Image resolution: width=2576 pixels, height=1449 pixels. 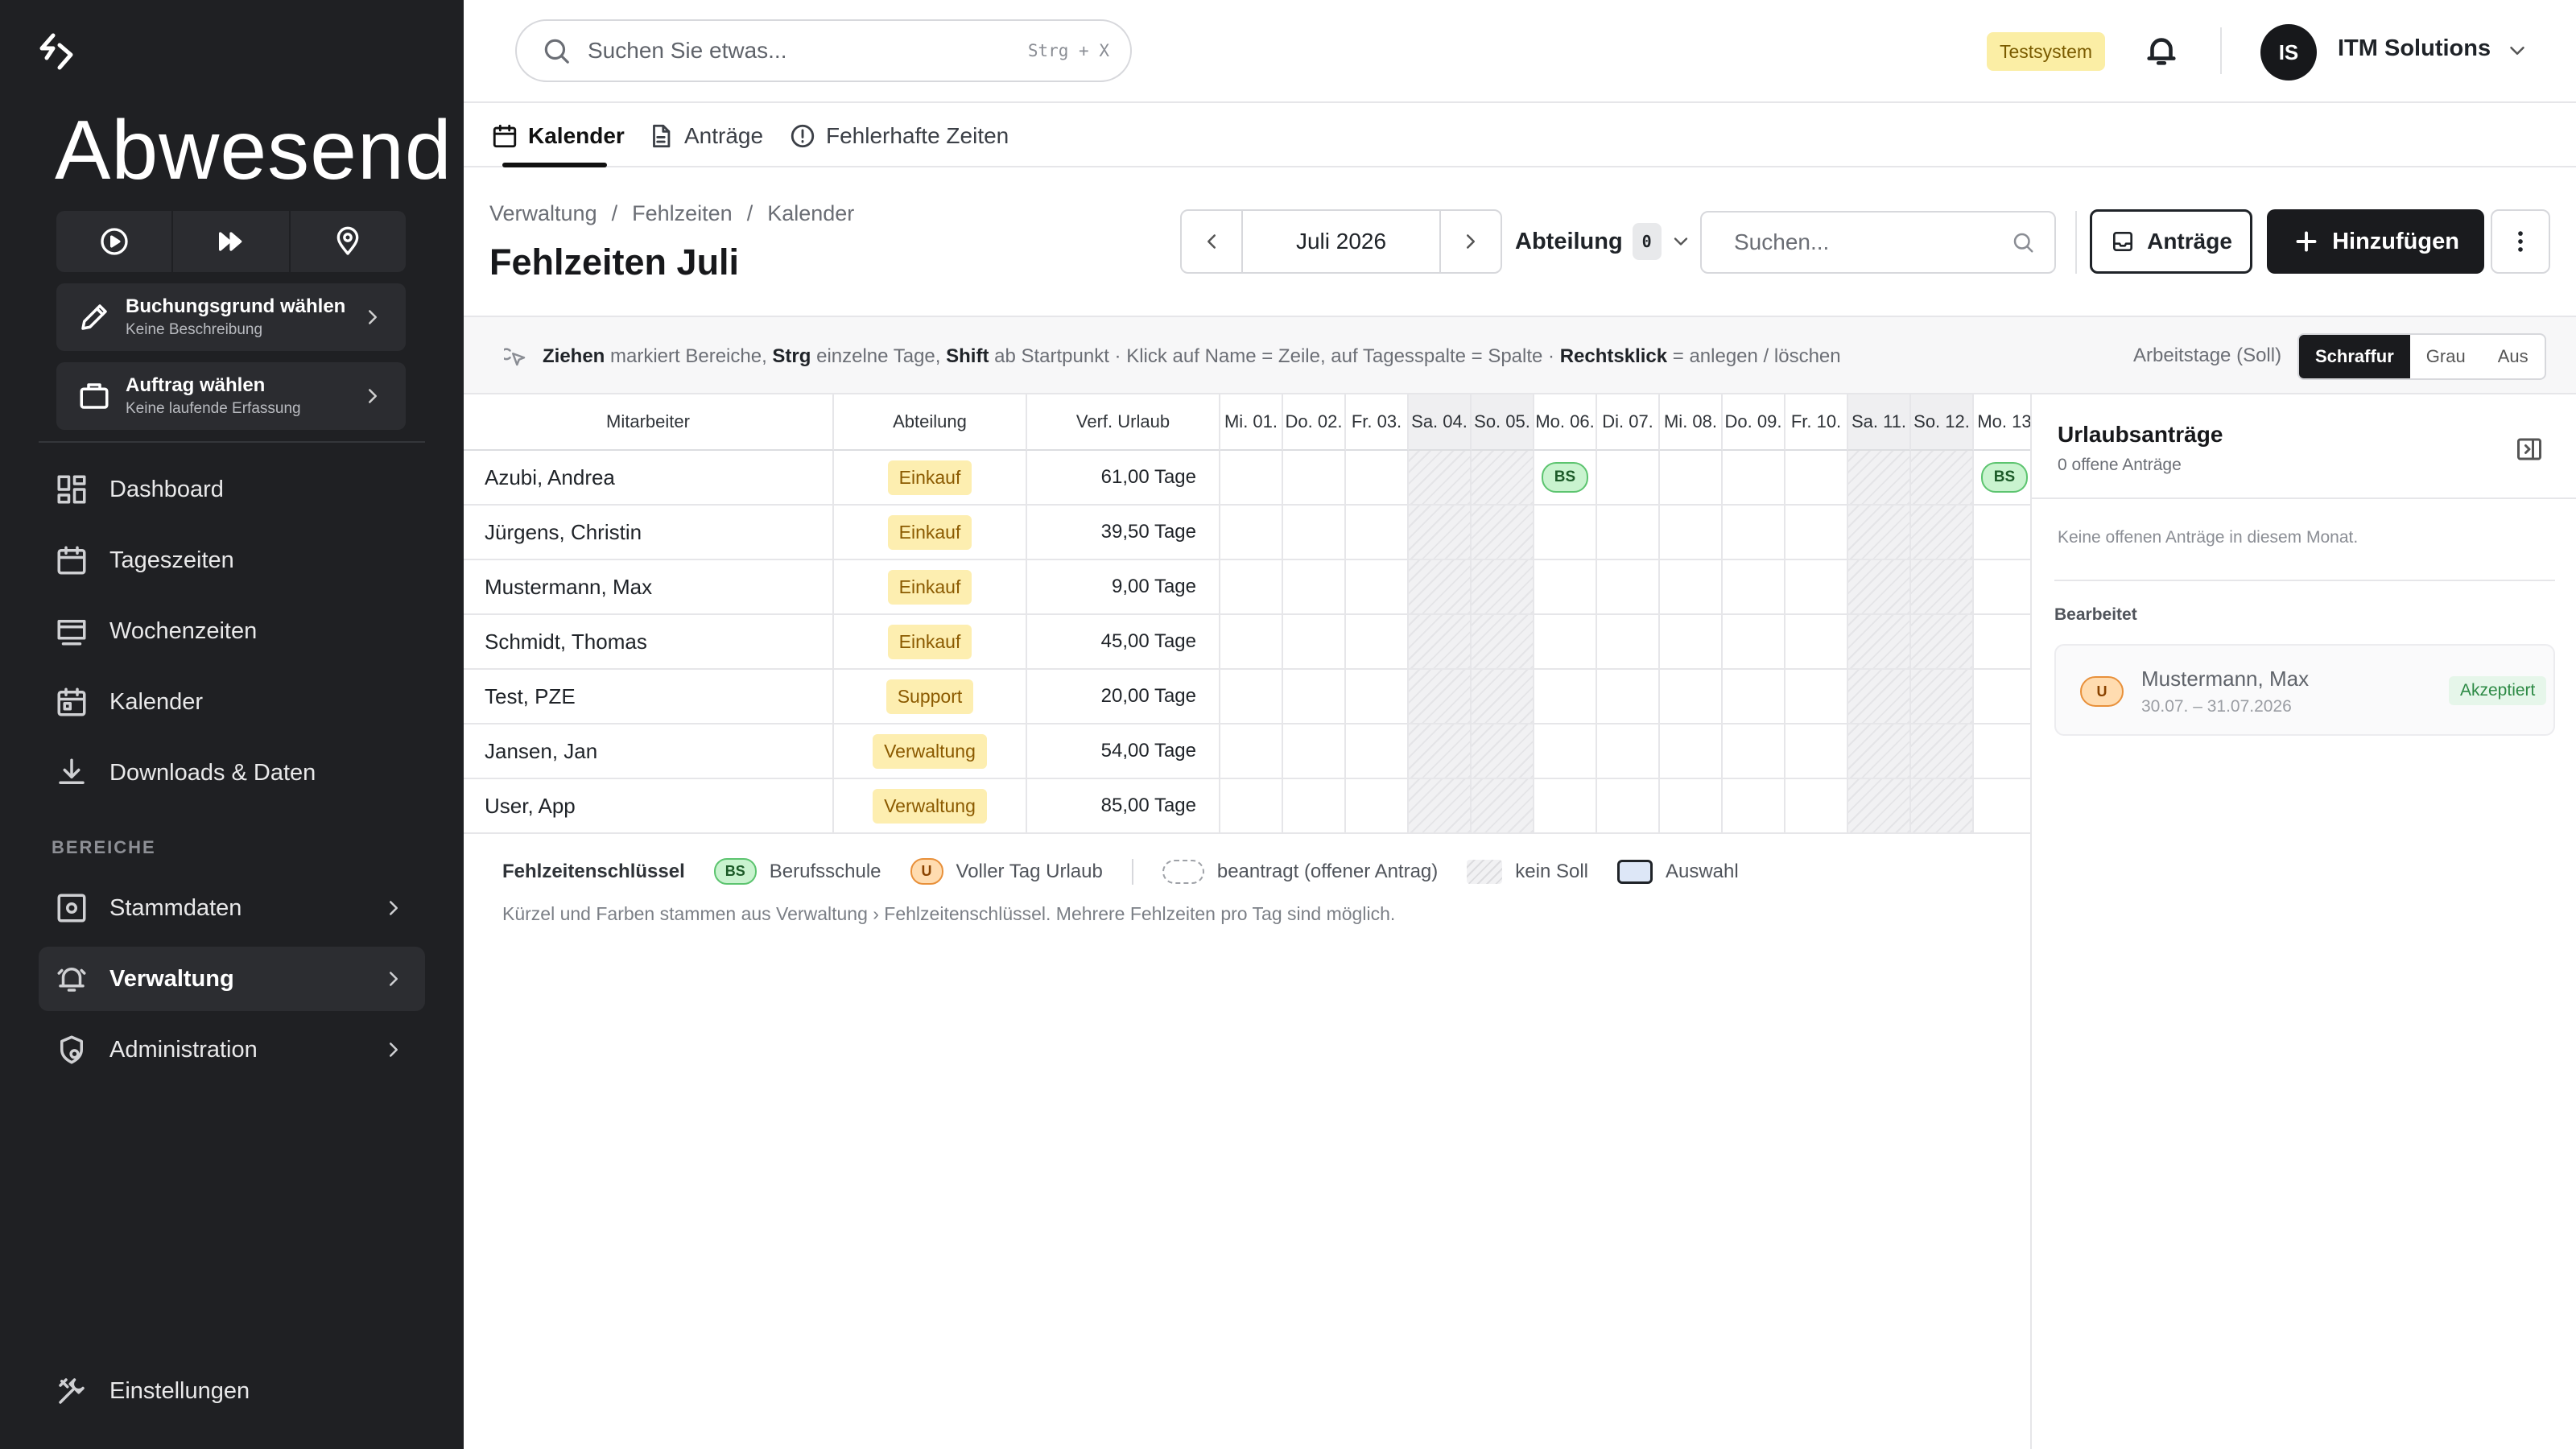 What do you see at coordinates (2288, 52) in the screenshot?
I see `avatar: IS` at bounding box center [2288, 52].